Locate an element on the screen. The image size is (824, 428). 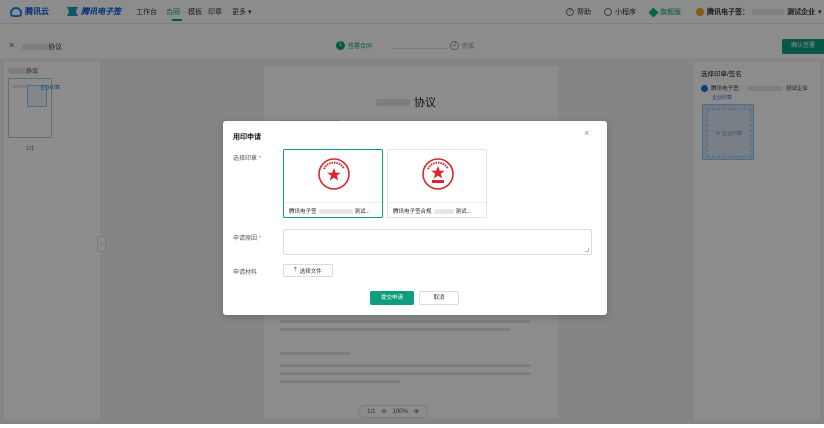
upload-icon: ⤒ is located at coordinates (295, 270).